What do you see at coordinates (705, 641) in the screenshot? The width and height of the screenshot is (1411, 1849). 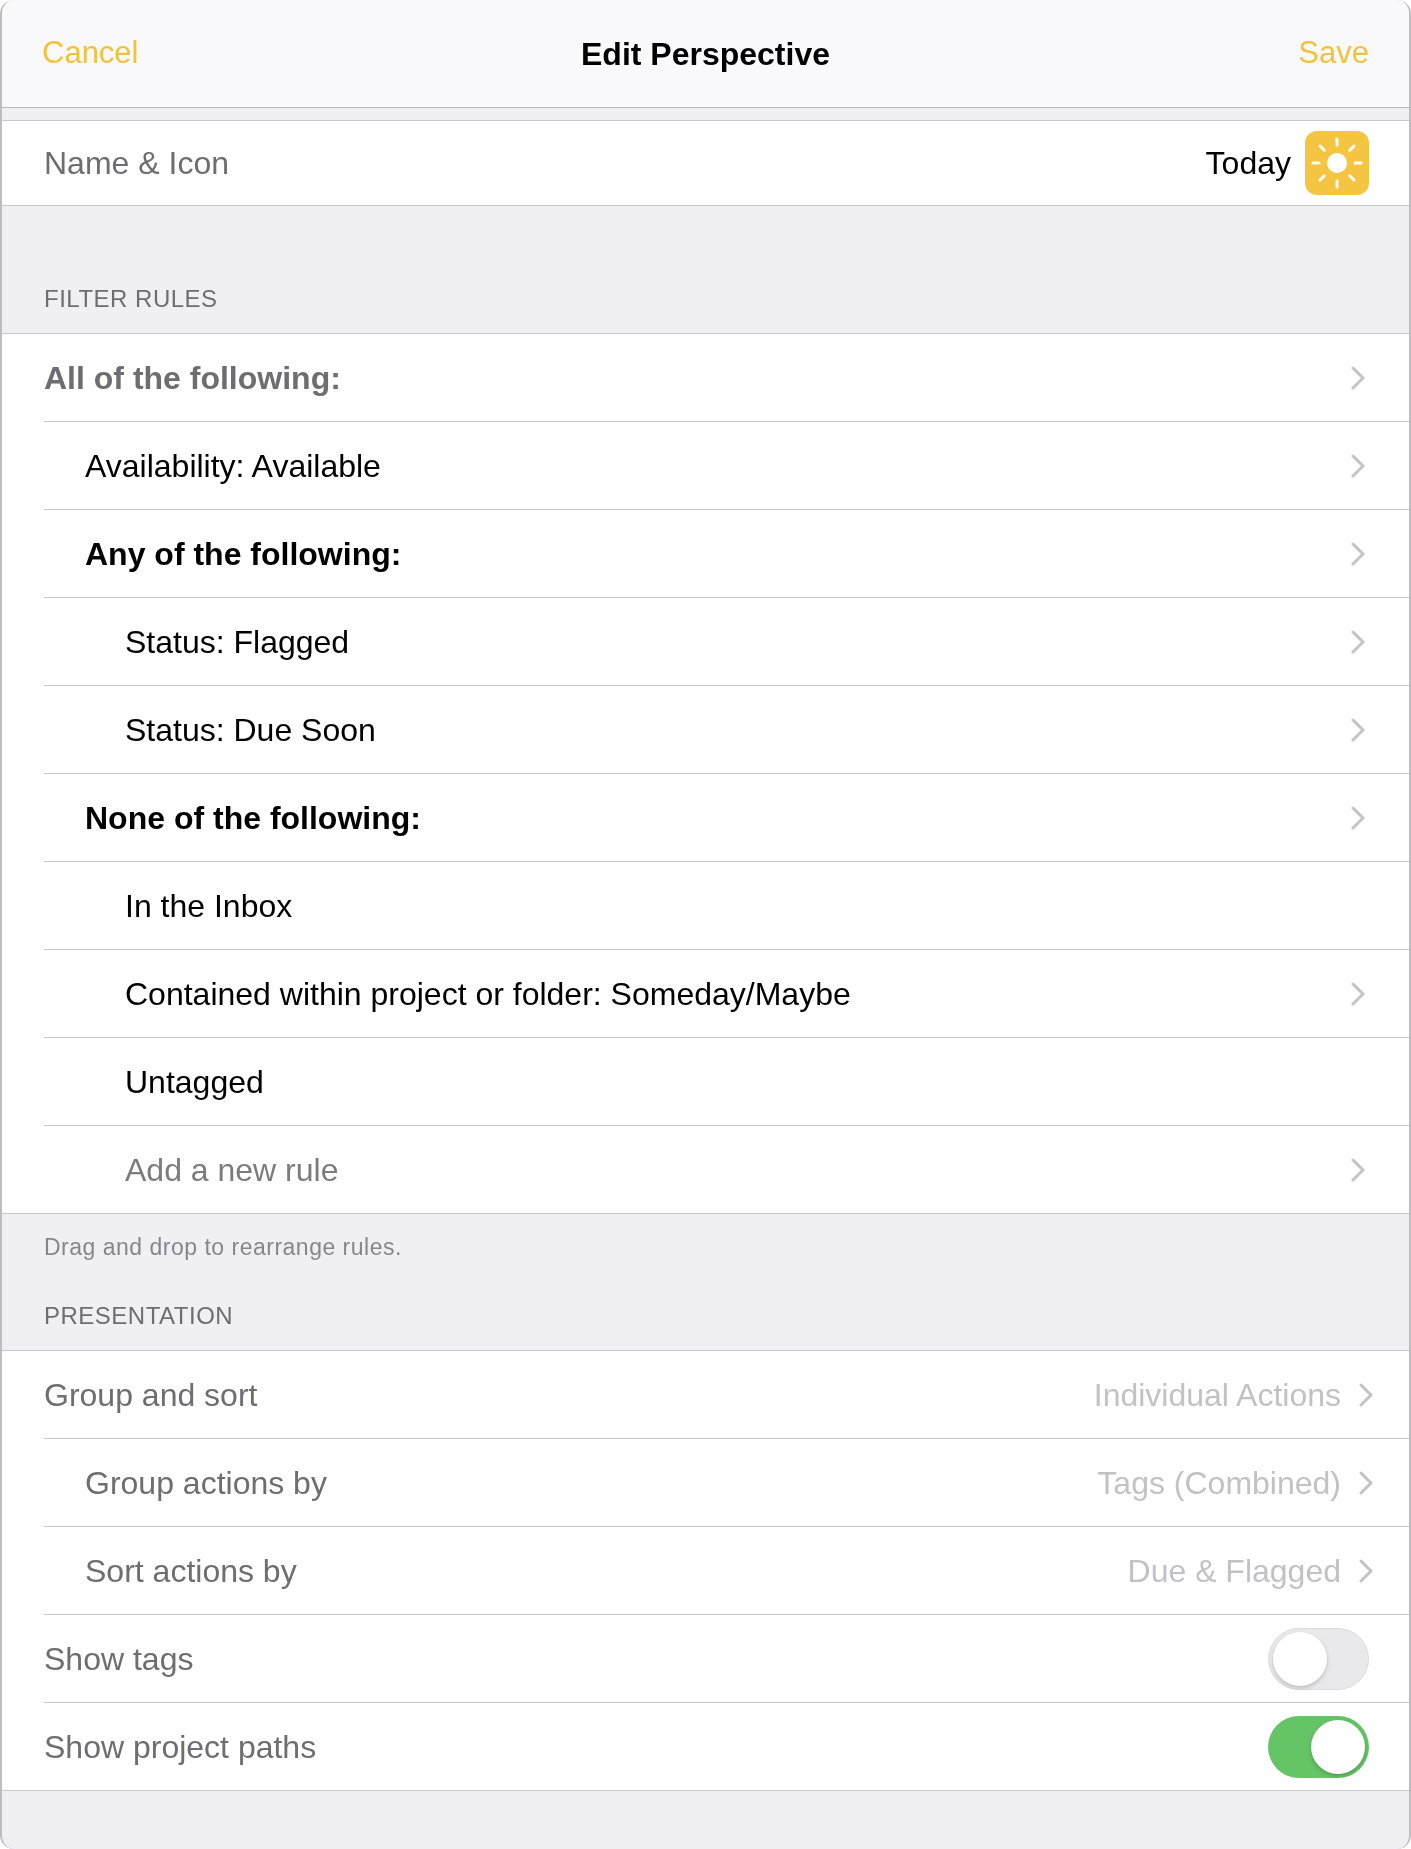 I see `rule-row: Status: Flagged` at bounding box center [705, 641].